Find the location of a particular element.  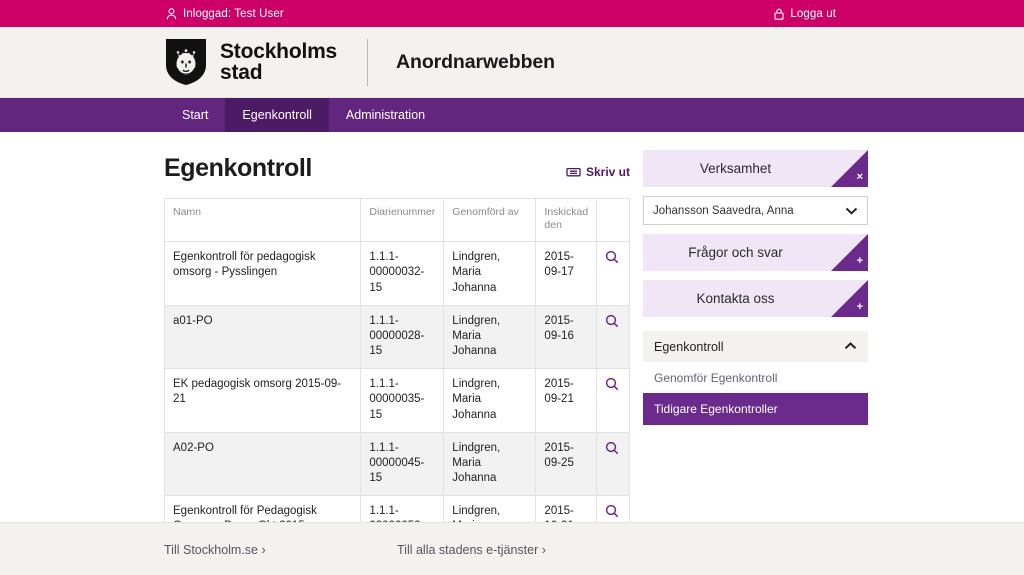

brand-divider is located at coordinates (368, 62).